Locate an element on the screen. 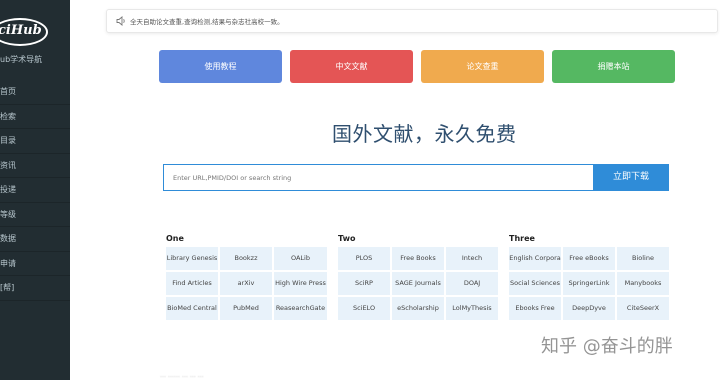 Image resolution: width=720 pixels, height=380 pixels. download-button: 立即下载 is located at coordinates (631, 177).